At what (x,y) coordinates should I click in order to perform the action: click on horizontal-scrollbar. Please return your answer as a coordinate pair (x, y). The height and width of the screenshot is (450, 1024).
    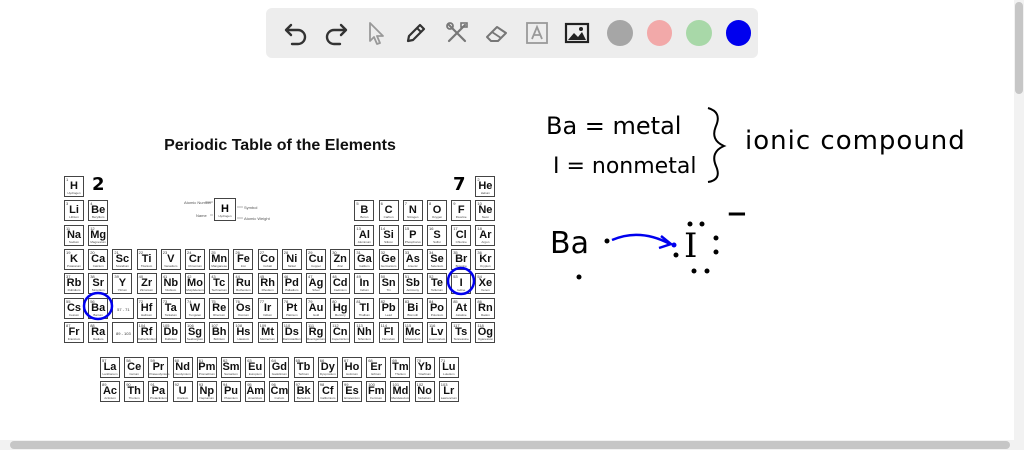
    Looking at the image, I should click on (512, 445).